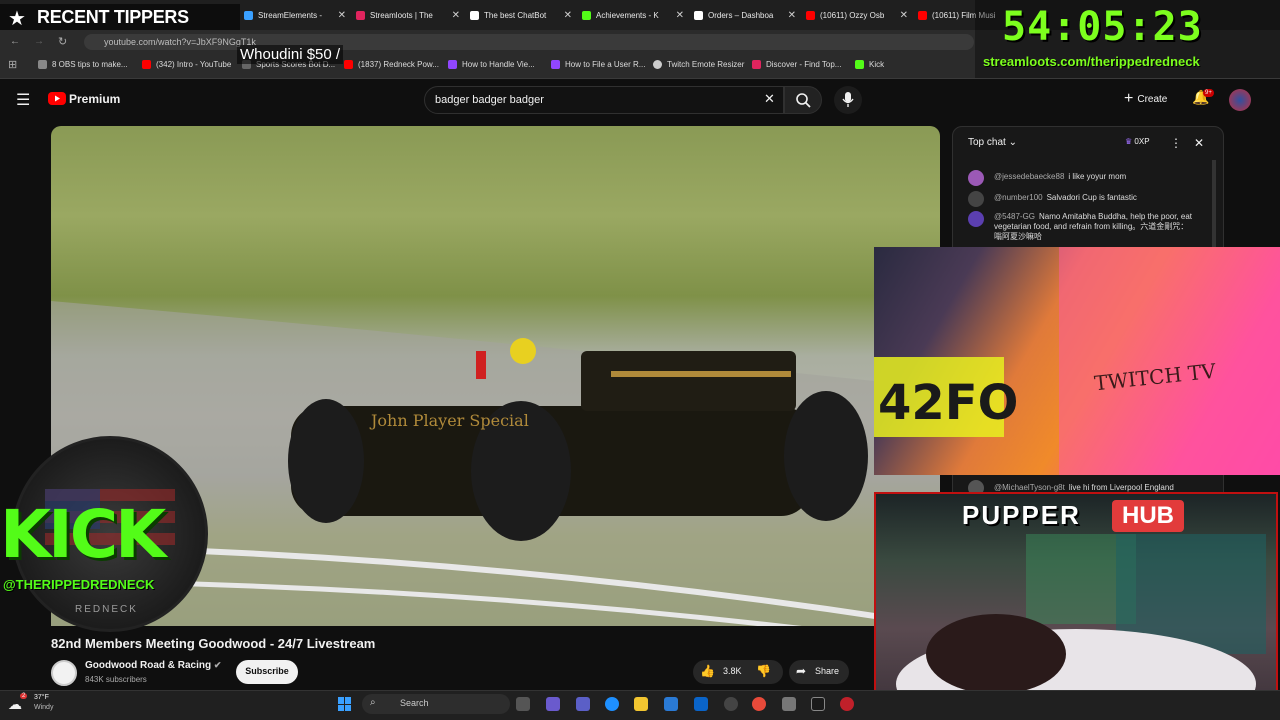 The width and height of the screenshot is (1280, 720). Describe the element at coordinates (15, 704) in the screenshot. I see `weather-icon: ☁` at that location.